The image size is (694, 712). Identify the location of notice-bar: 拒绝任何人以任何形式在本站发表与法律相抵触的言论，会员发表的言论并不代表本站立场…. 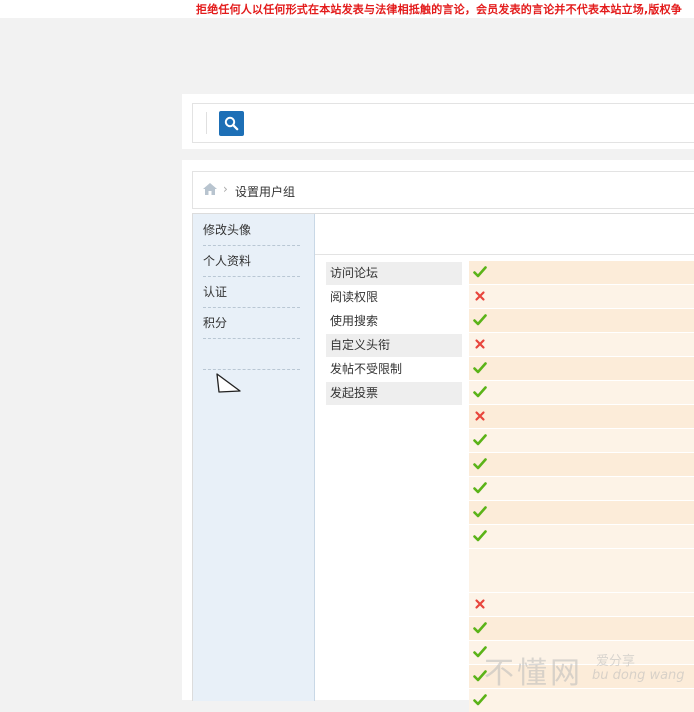
(347, 9).